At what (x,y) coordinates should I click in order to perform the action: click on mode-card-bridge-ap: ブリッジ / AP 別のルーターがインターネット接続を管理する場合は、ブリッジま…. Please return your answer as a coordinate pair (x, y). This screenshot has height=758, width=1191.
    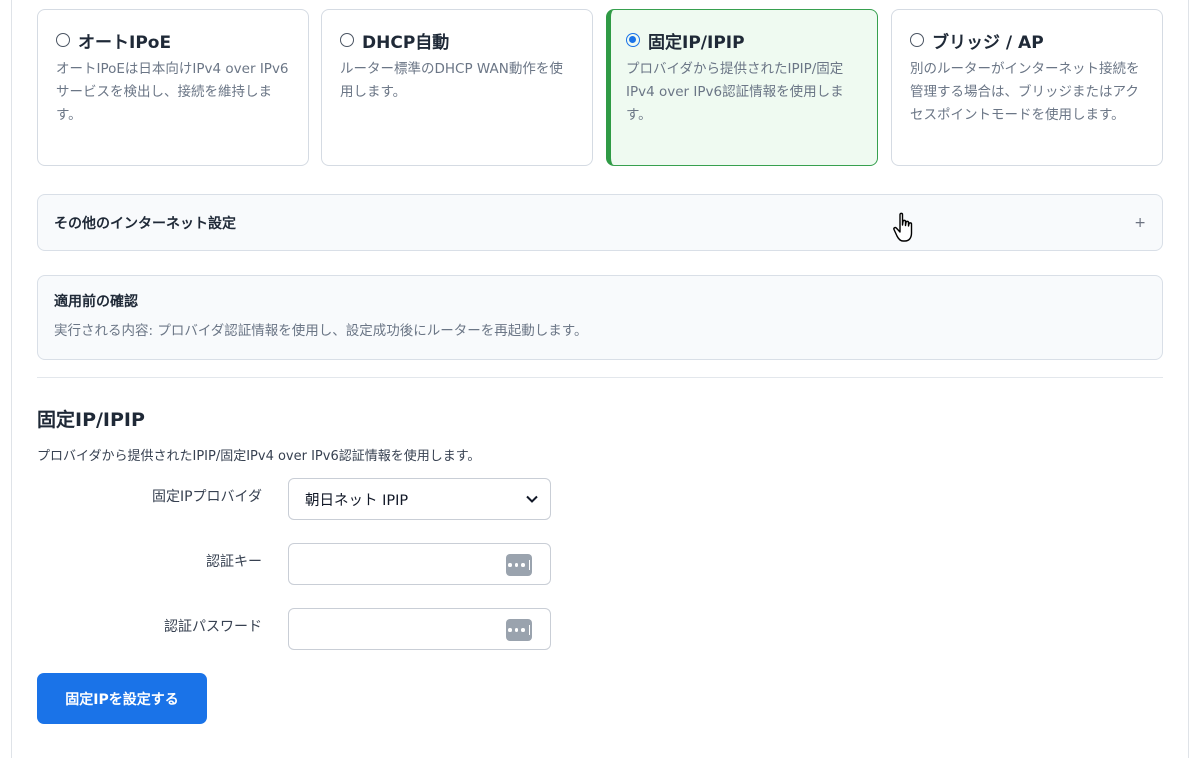
    Looking at the image, I should click on (1027, 87).